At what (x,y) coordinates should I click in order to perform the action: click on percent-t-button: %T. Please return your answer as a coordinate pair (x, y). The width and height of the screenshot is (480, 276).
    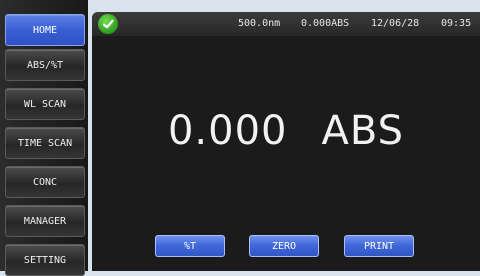
    Looking at the image, I should click on (190, 246).